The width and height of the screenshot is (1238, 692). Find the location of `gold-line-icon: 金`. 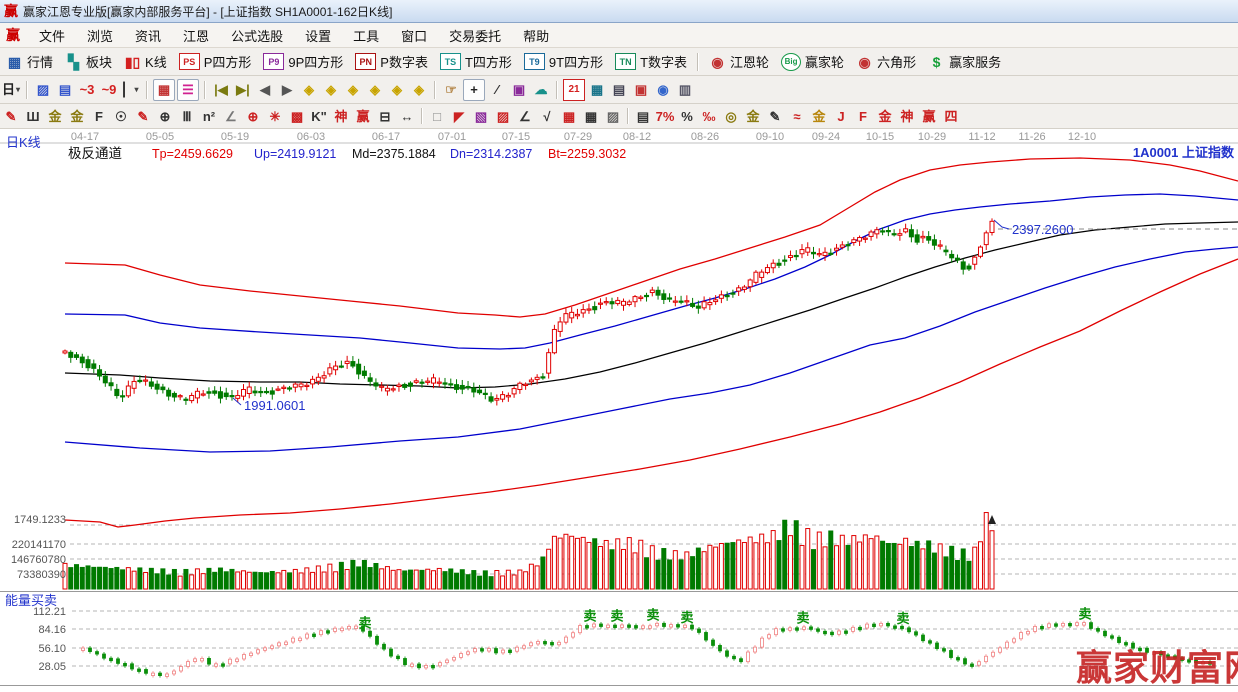

gold-line-icon: 金 is located at coordinates (753, 116).